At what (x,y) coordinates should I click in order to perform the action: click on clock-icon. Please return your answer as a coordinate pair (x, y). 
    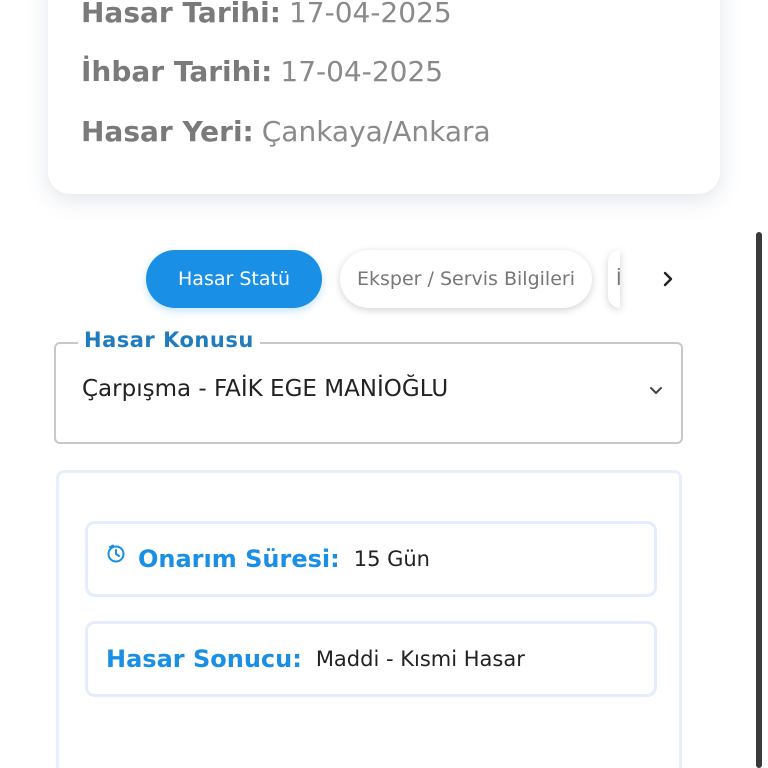
    Looking at the image, I should click on (116, 553).